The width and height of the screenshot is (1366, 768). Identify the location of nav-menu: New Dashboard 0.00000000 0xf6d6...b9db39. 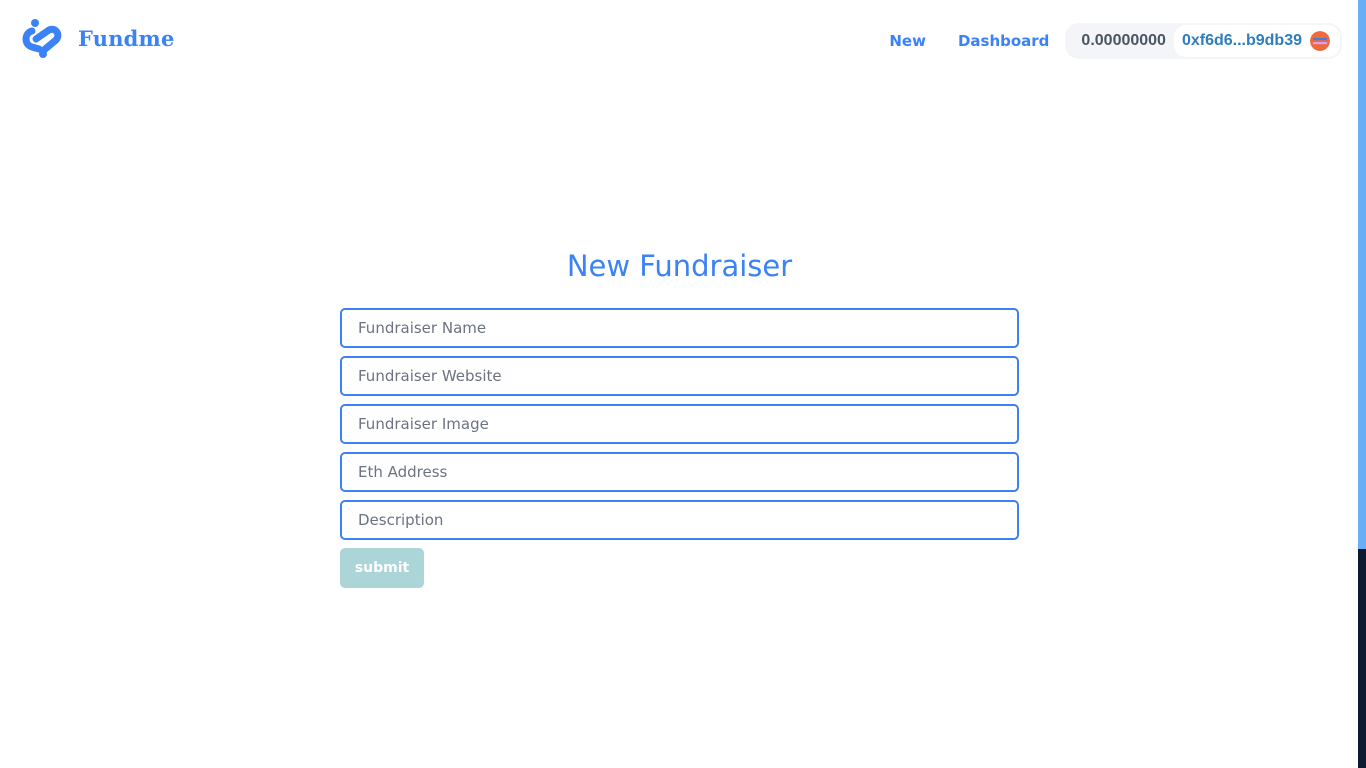
(1115, 41).